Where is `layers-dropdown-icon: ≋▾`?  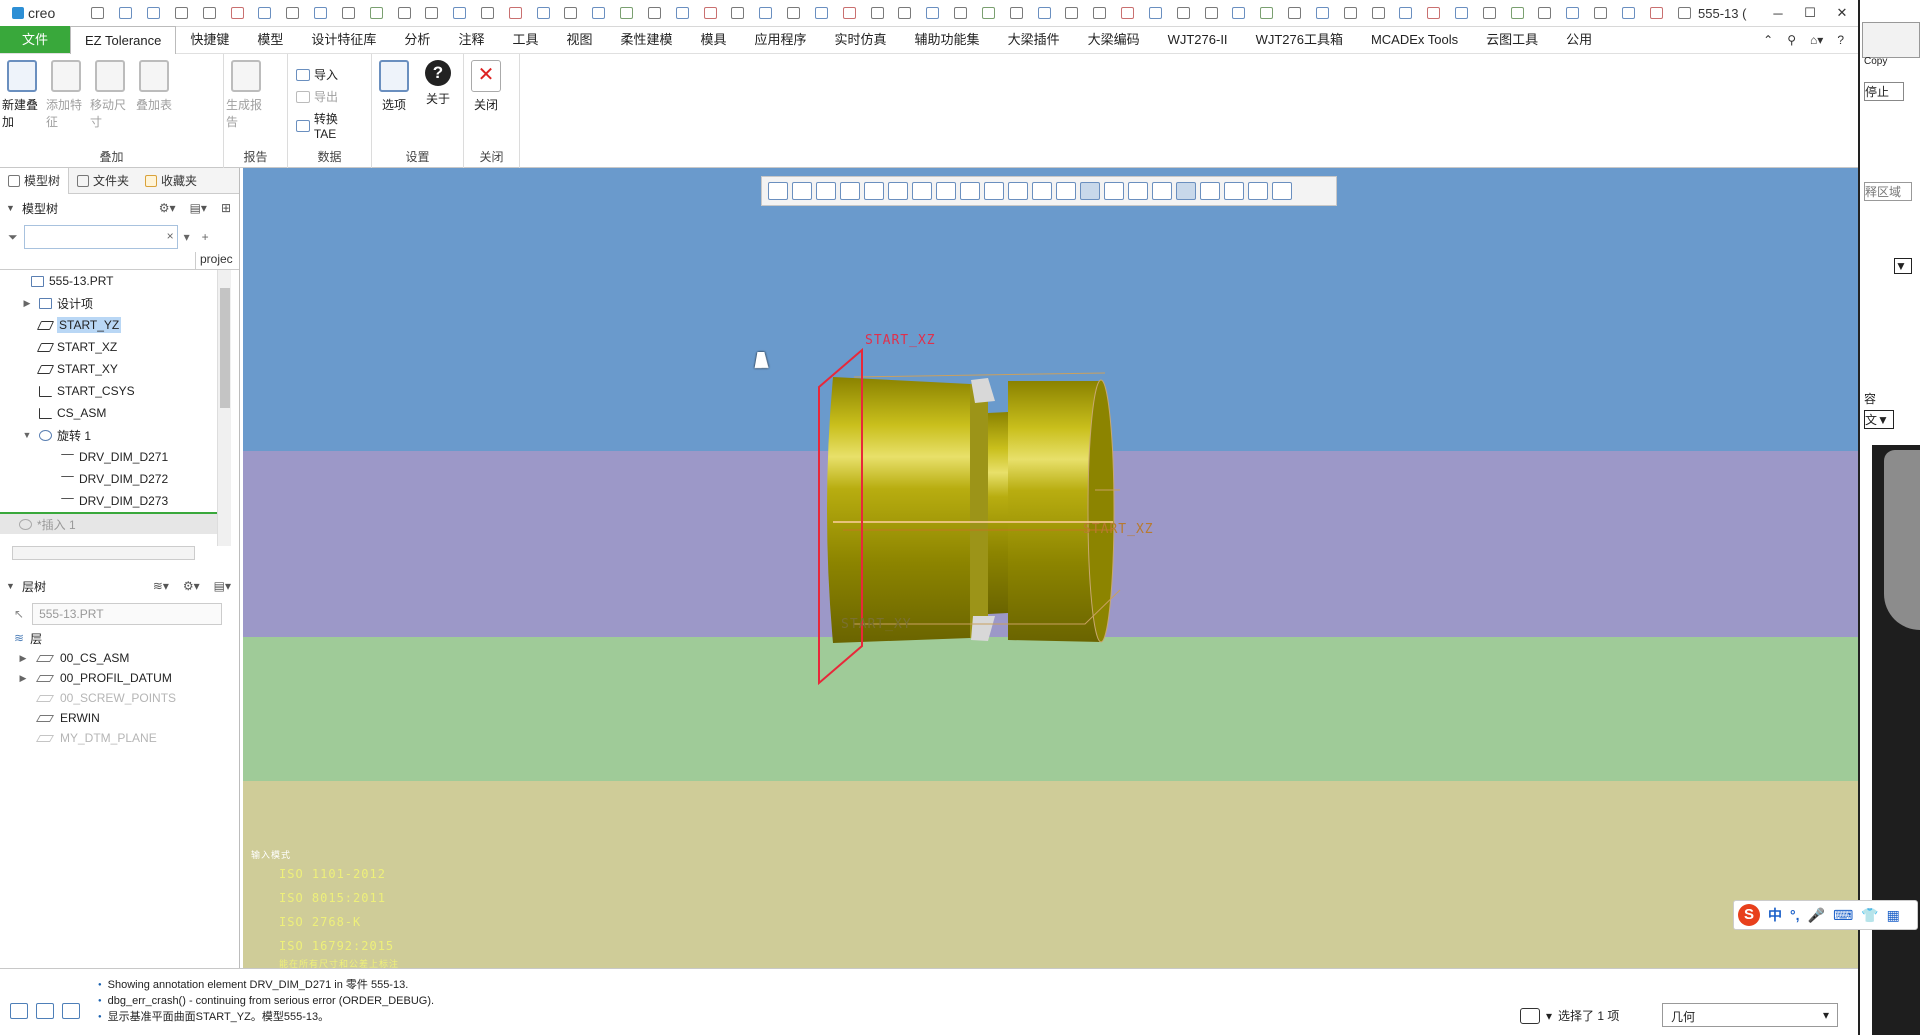
layers-dropdown-icon: ≋▾ is located at coordinates (161, 586).